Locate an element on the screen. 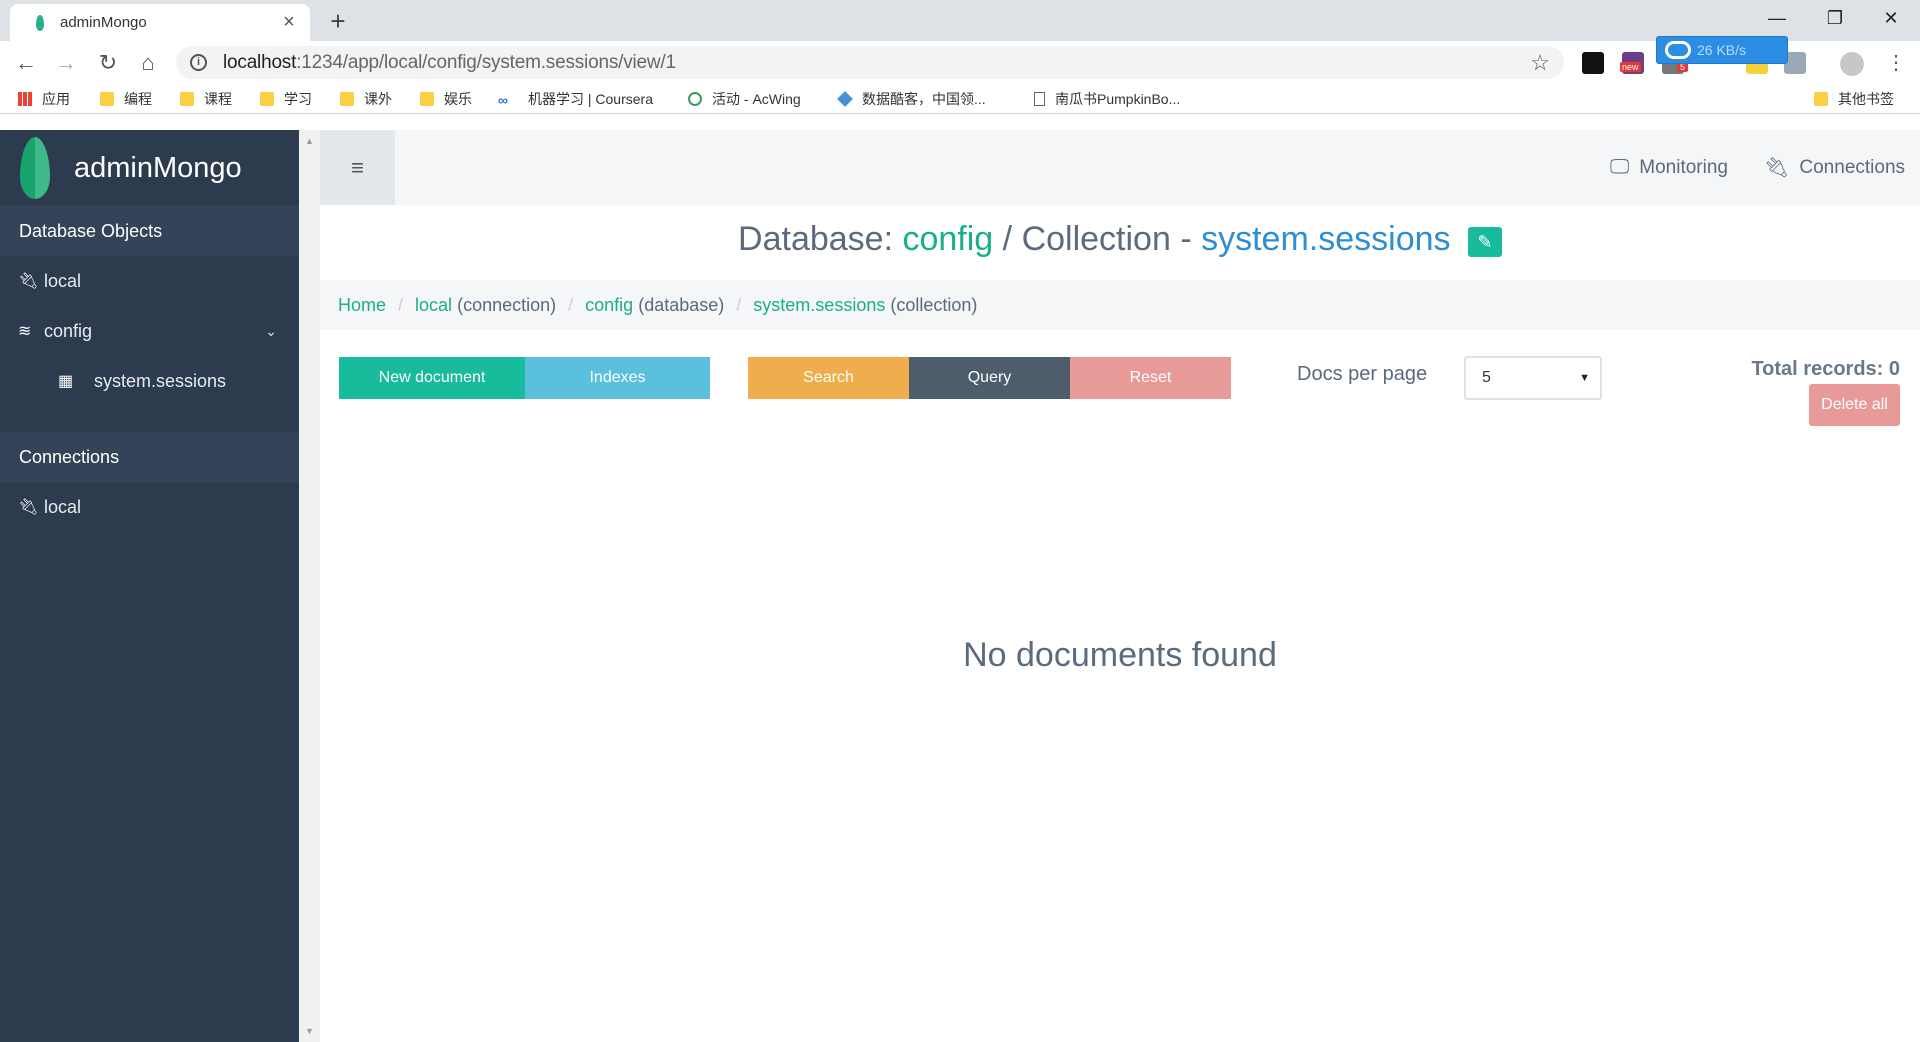 The width and height of the screenshot is (1920, 1042). download-speed: 26 KB/s is located at coordinates (1722, 50).